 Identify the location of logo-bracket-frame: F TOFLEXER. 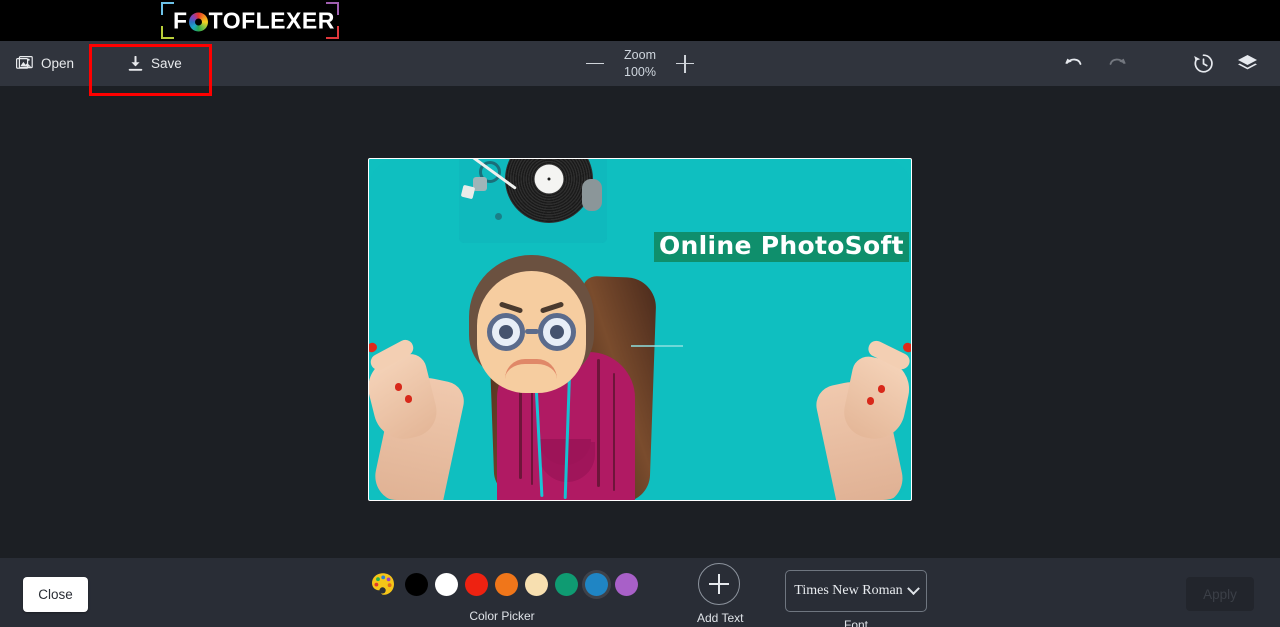
(250, 20).